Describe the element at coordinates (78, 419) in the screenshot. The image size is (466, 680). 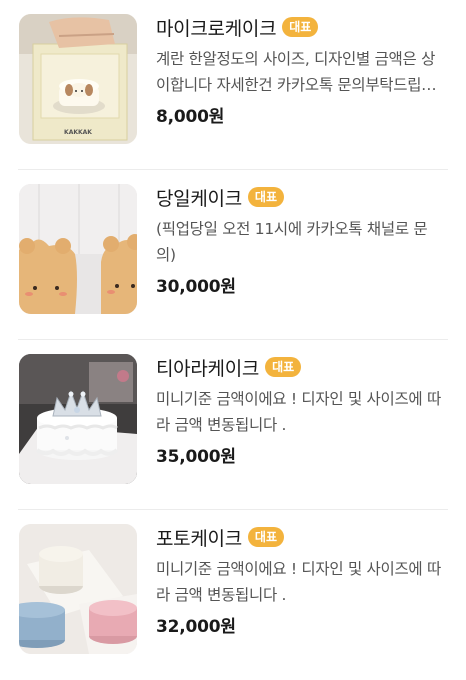
I see `tiara-cake-image` at that location.